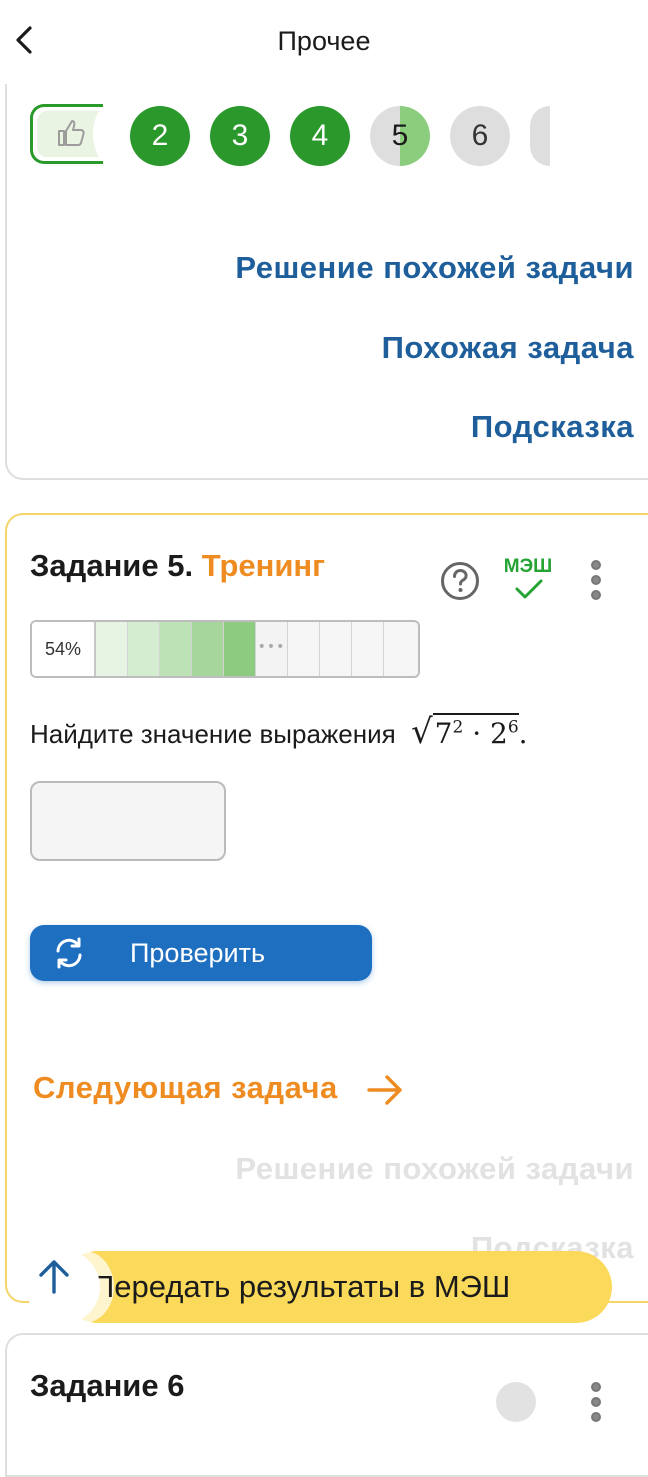 This screenshot has height=1477, width=648. I want to click on step-4: 4, so click(320, 136).